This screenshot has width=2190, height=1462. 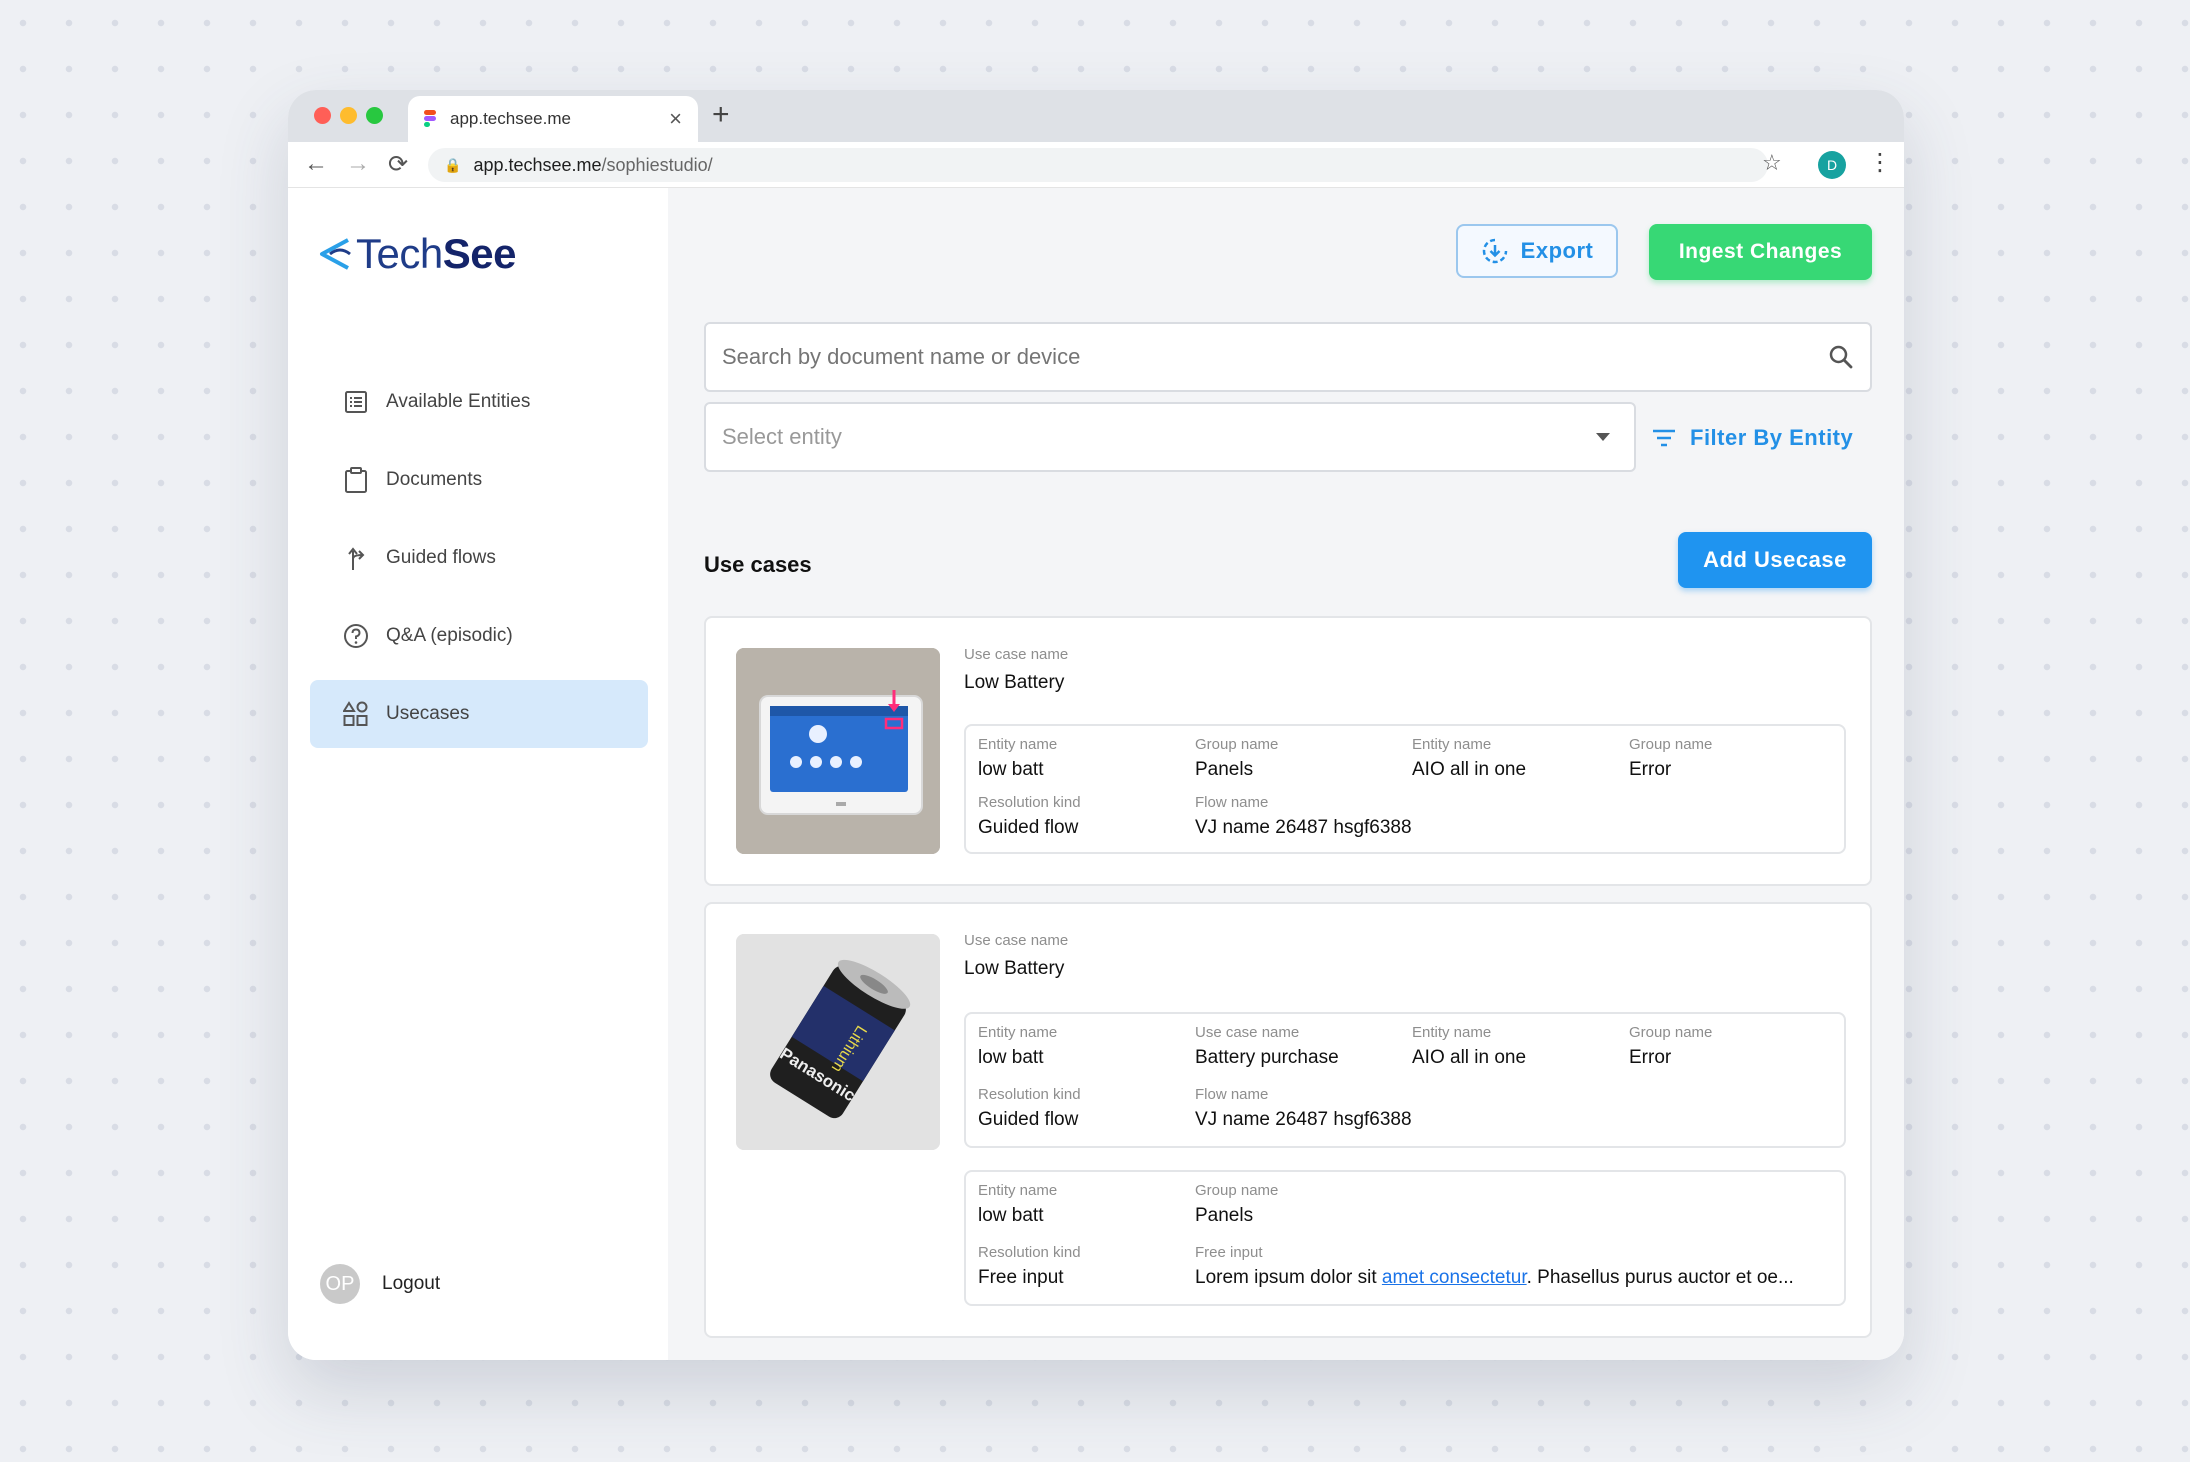 I want to click on export-button: Export, so click(x=1537, y=251).